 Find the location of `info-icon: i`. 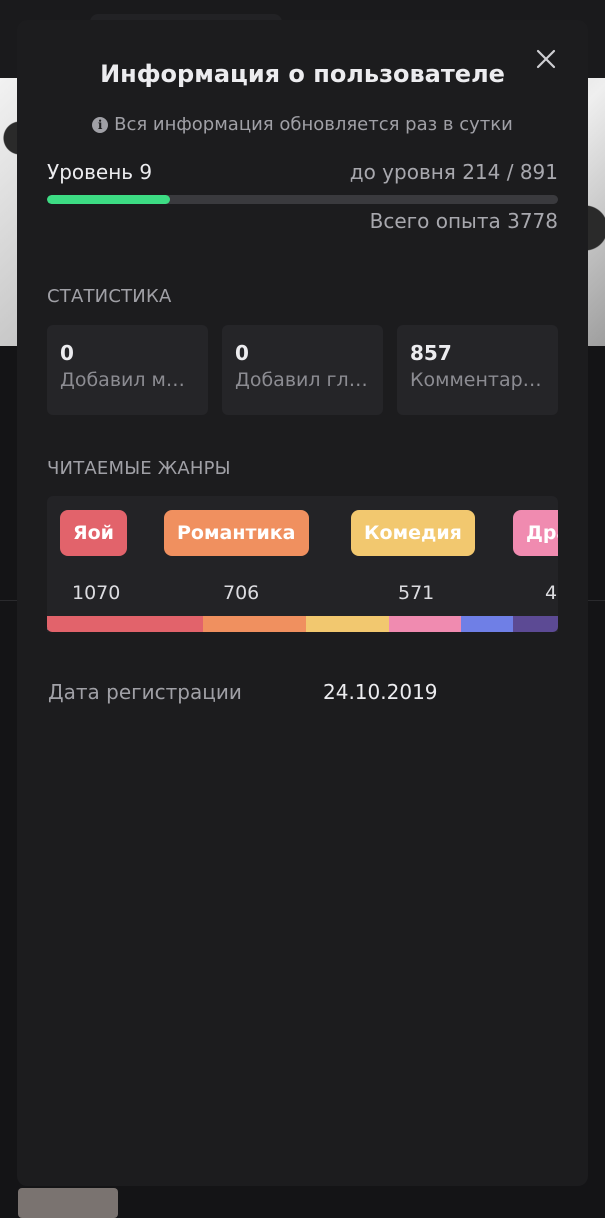

info-icon: i is located at coordinates (100, 125).